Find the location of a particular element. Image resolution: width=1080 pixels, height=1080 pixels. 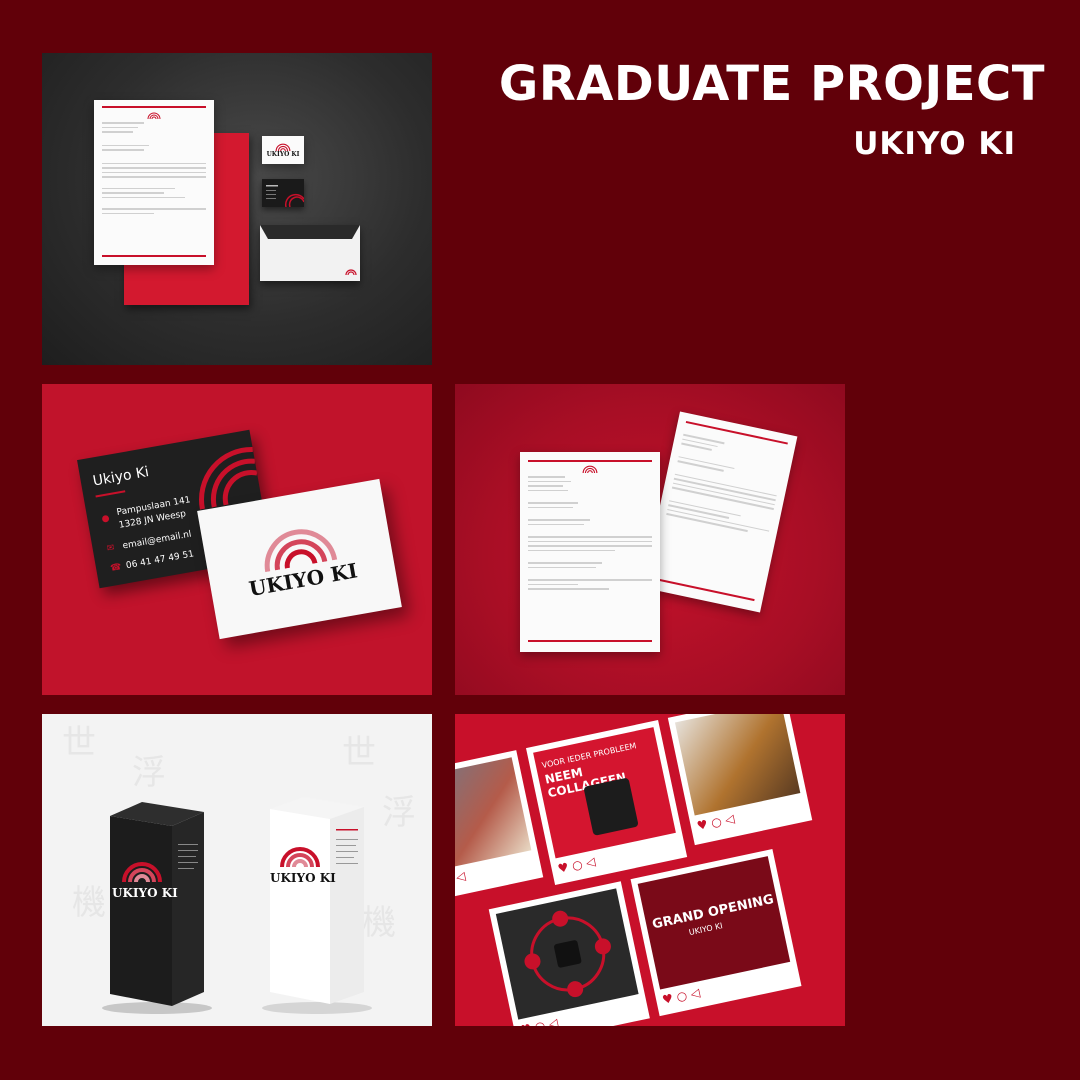

logo-text: UKIYO KI is located at coordinates (283, 154).